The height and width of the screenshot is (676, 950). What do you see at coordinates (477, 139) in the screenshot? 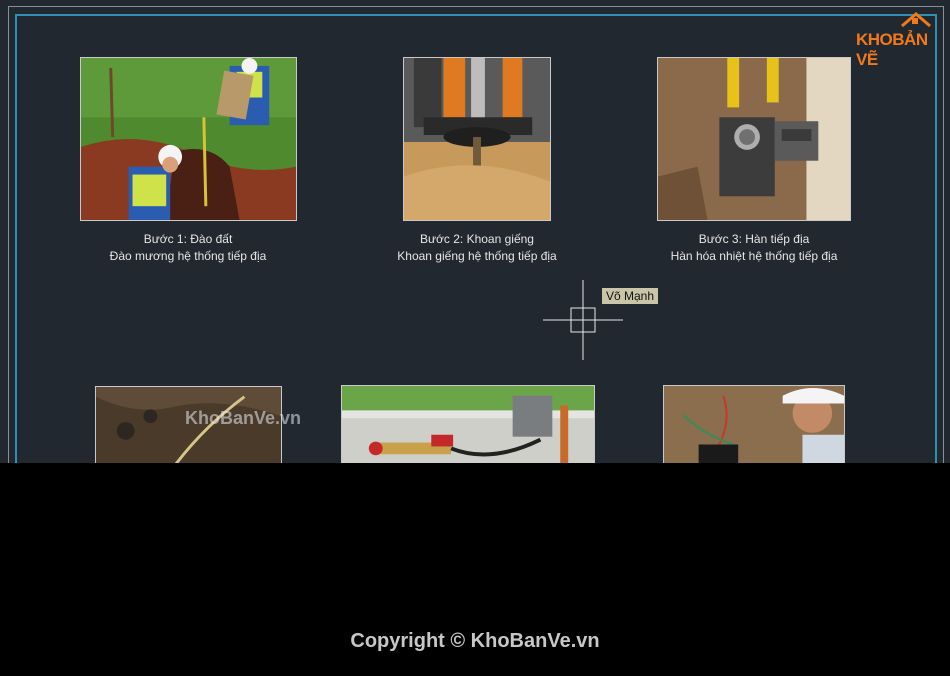
I see `photo-drilling` at bounding box center [477, 139].